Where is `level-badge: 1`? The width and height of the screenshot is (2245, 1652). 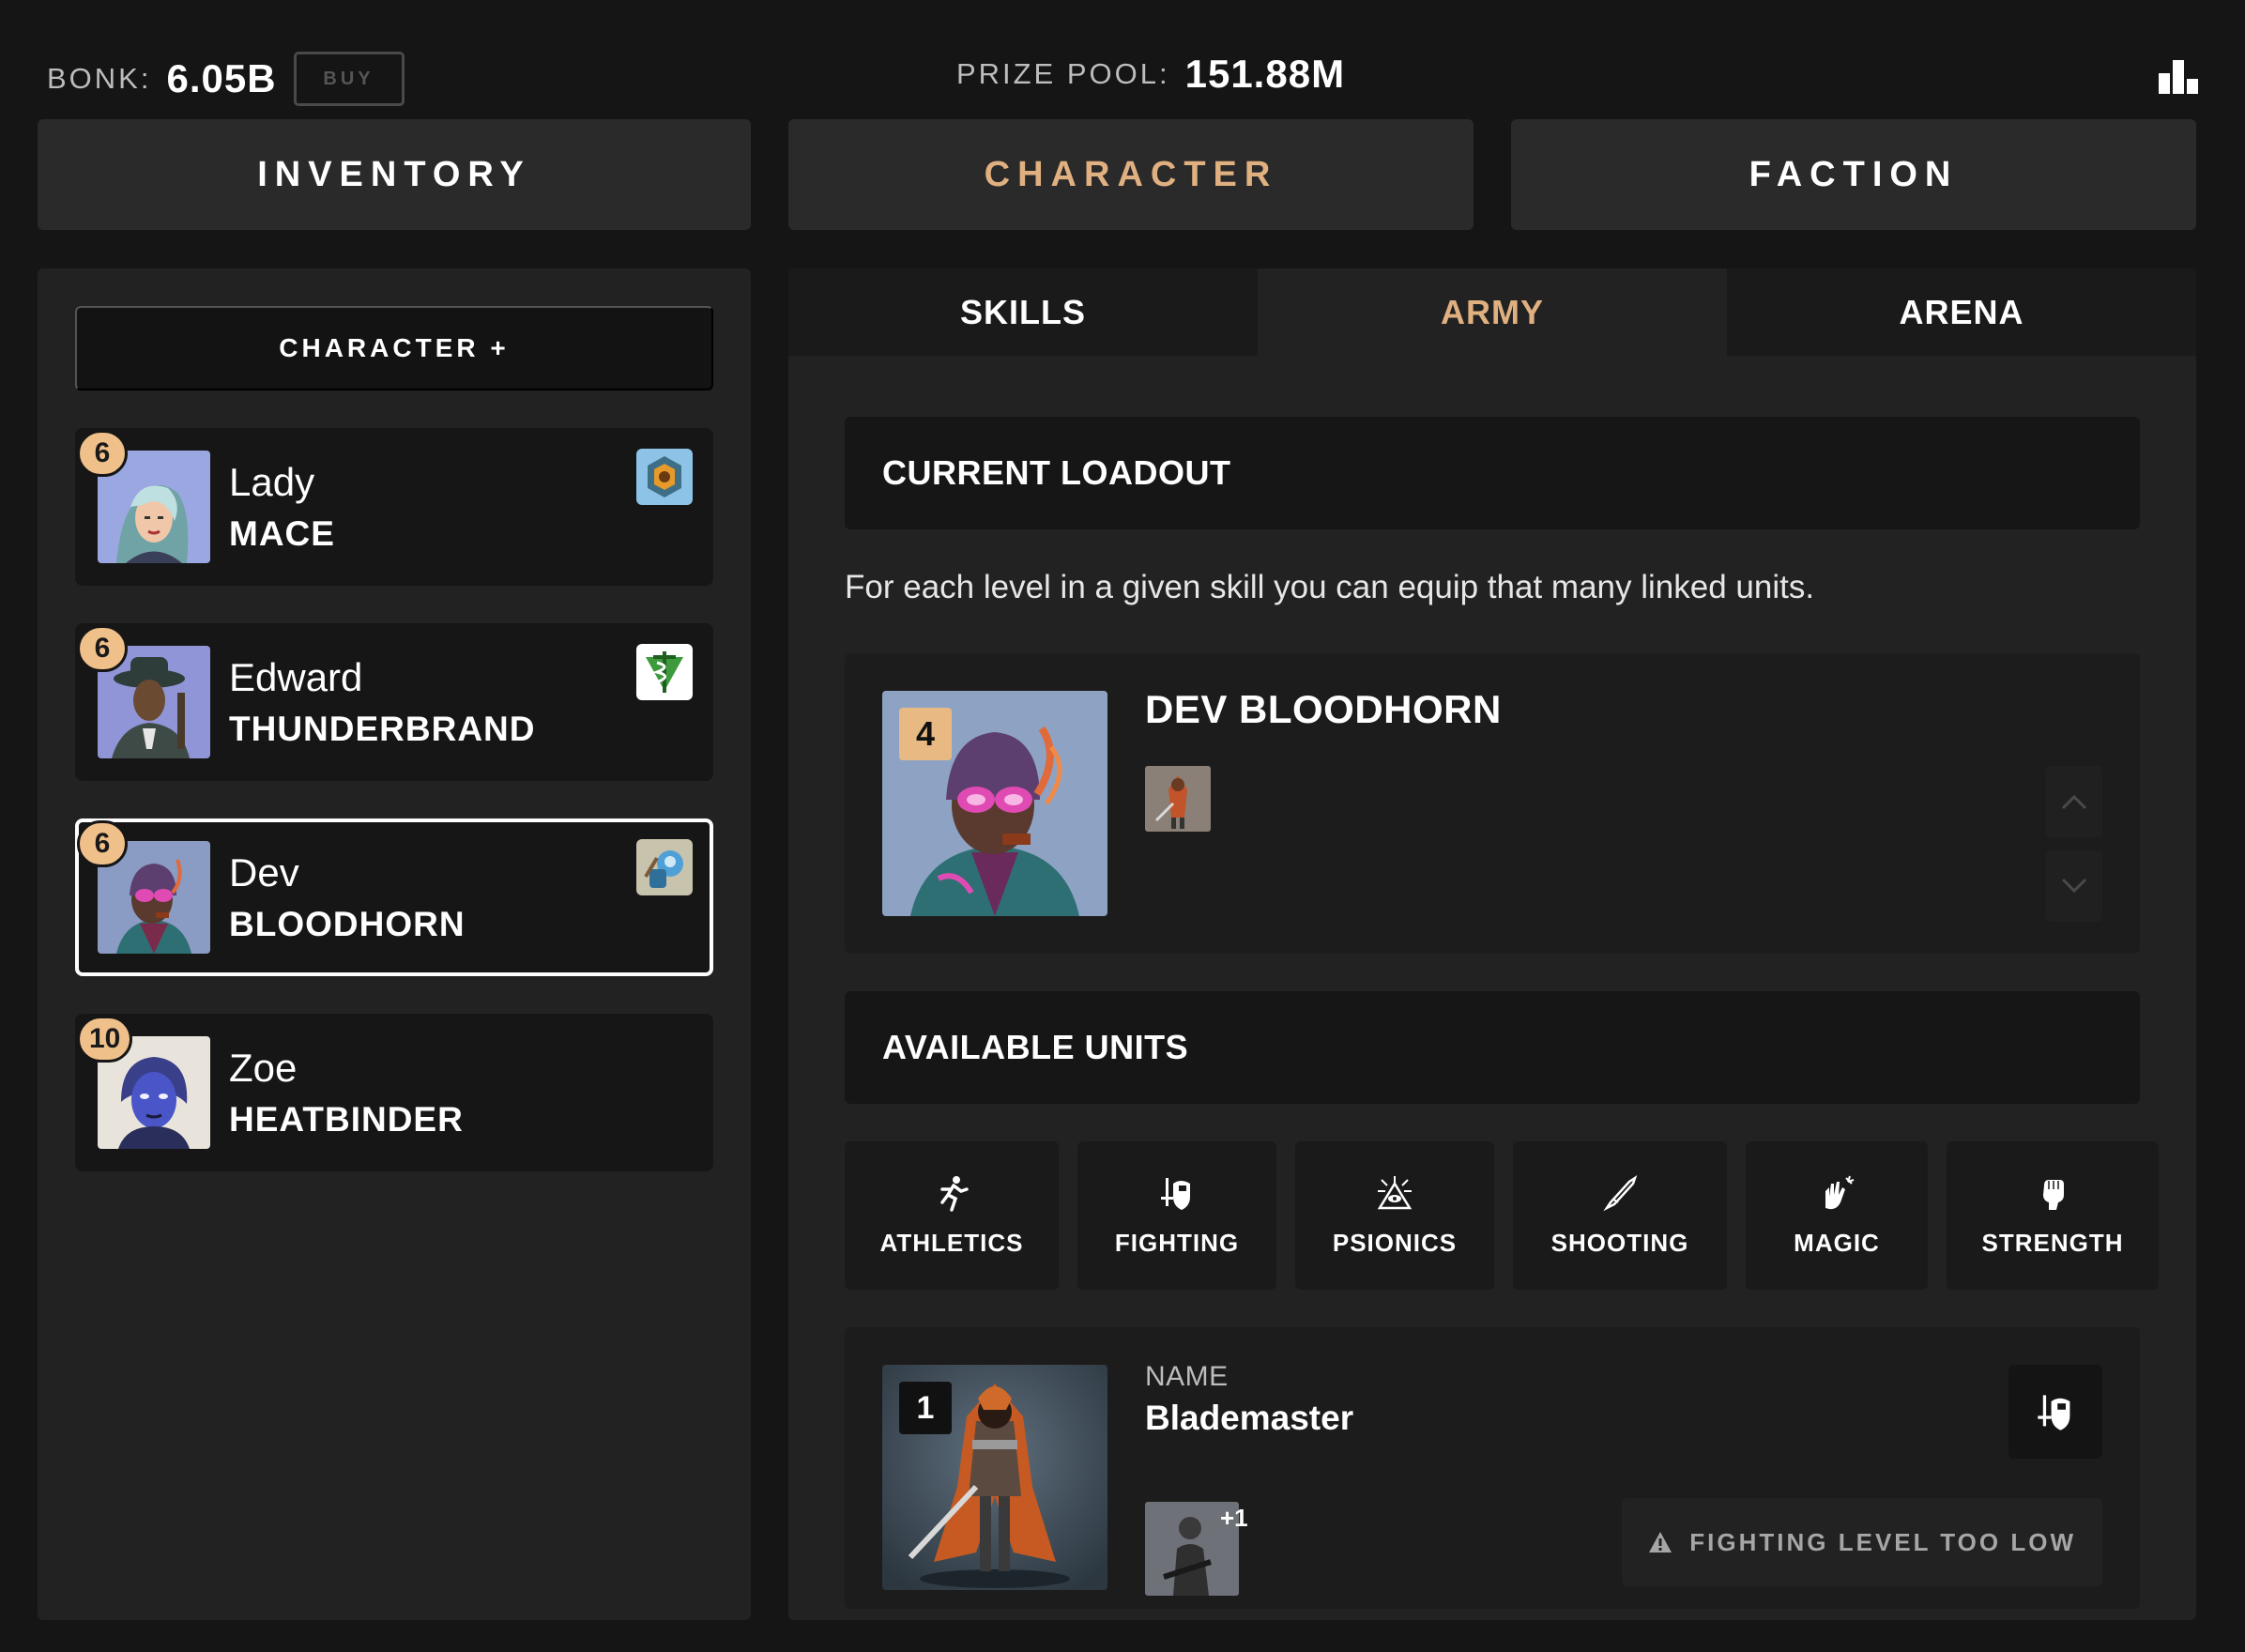
level-badge: 1 is located at coordinates (925, 1408).